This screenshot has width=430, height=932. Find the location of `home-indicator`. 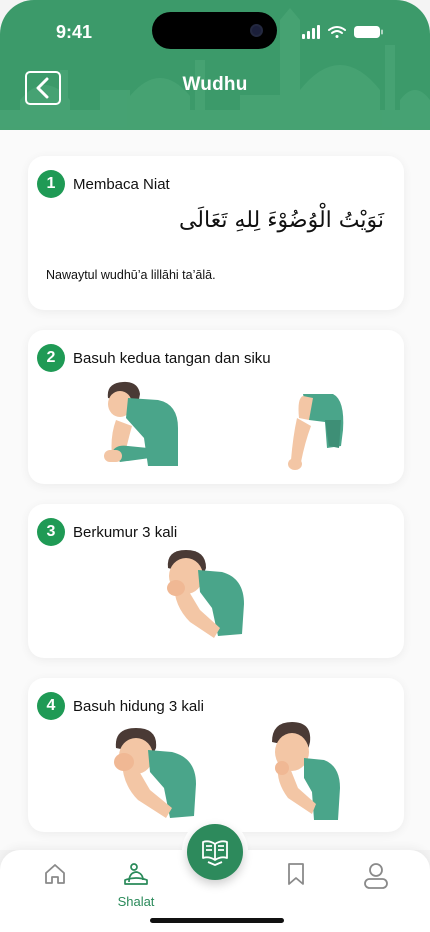

home-indicator is located at coordinates (217, 920).